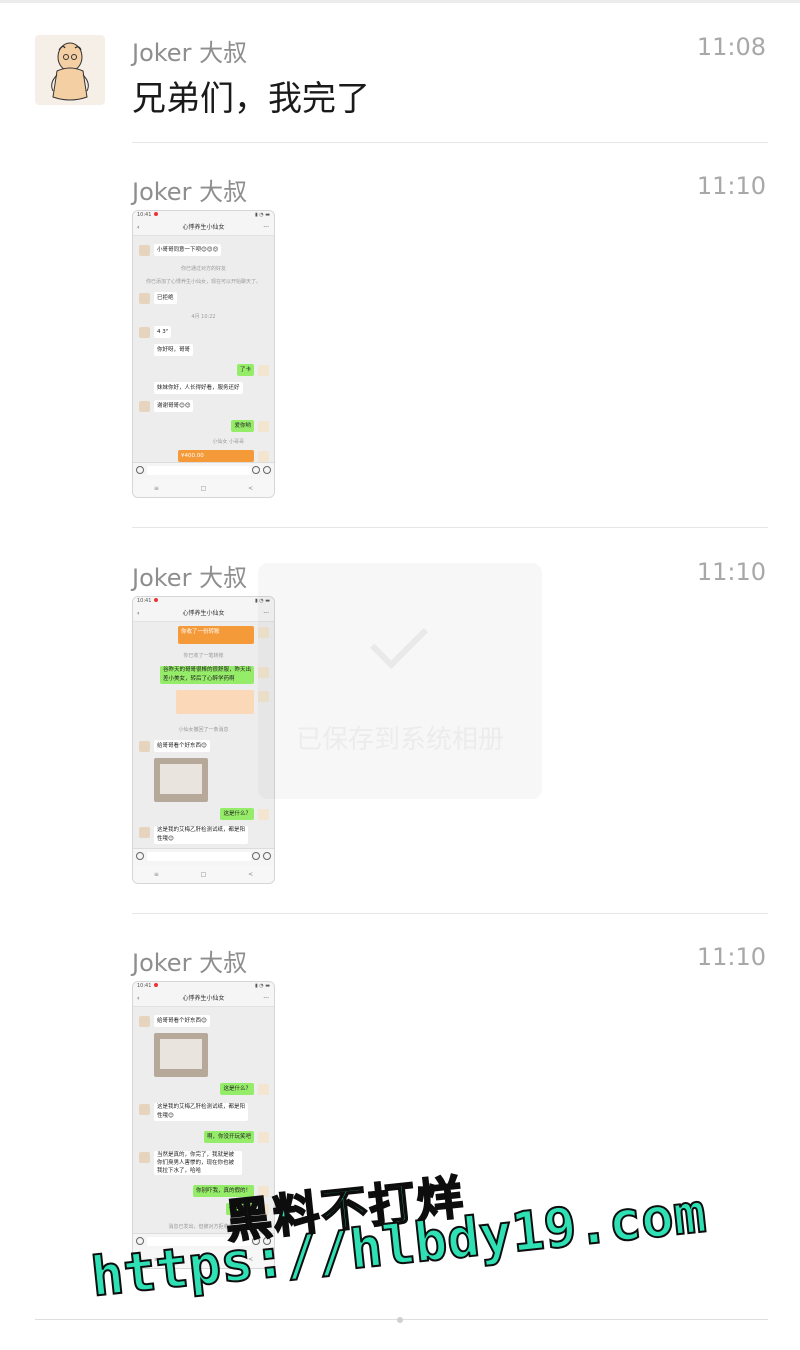 Image resolution: width=800 pixels, height=1350 pixels. Describe the element at coordinates (399, 740) in the screenshot. I see `toast-text: 已保存到系统相册` at that location.